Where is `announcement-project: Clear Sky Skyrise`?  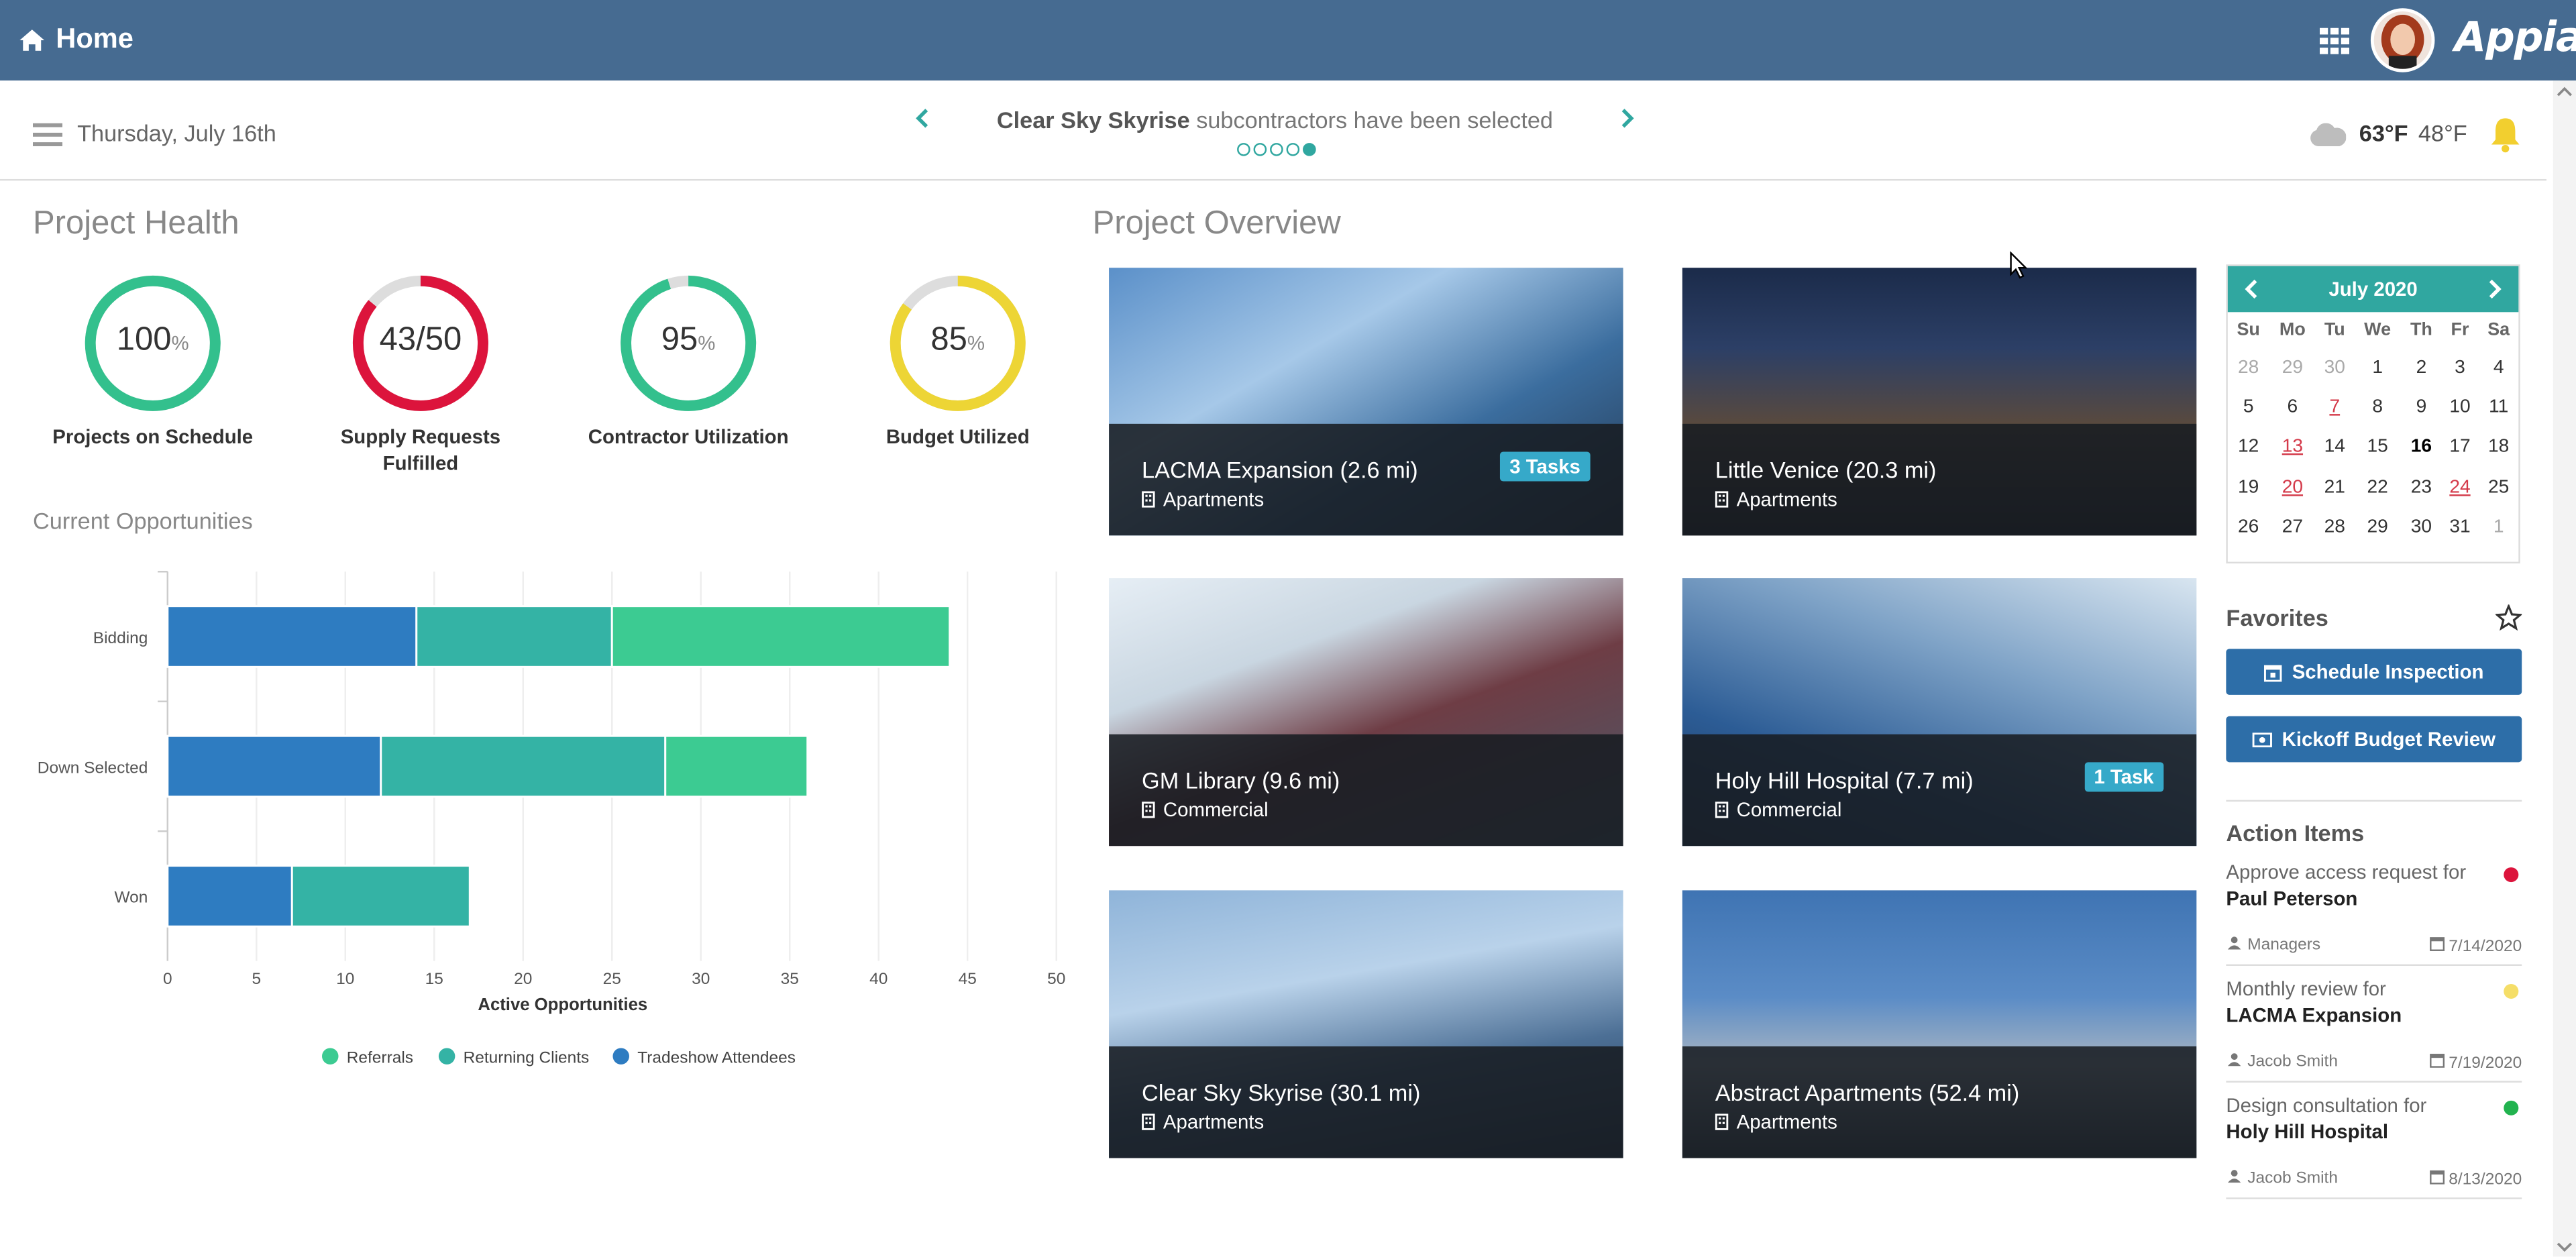
announcement-project: Clear Sky Skyrise is located at coordinates (1093, 120).